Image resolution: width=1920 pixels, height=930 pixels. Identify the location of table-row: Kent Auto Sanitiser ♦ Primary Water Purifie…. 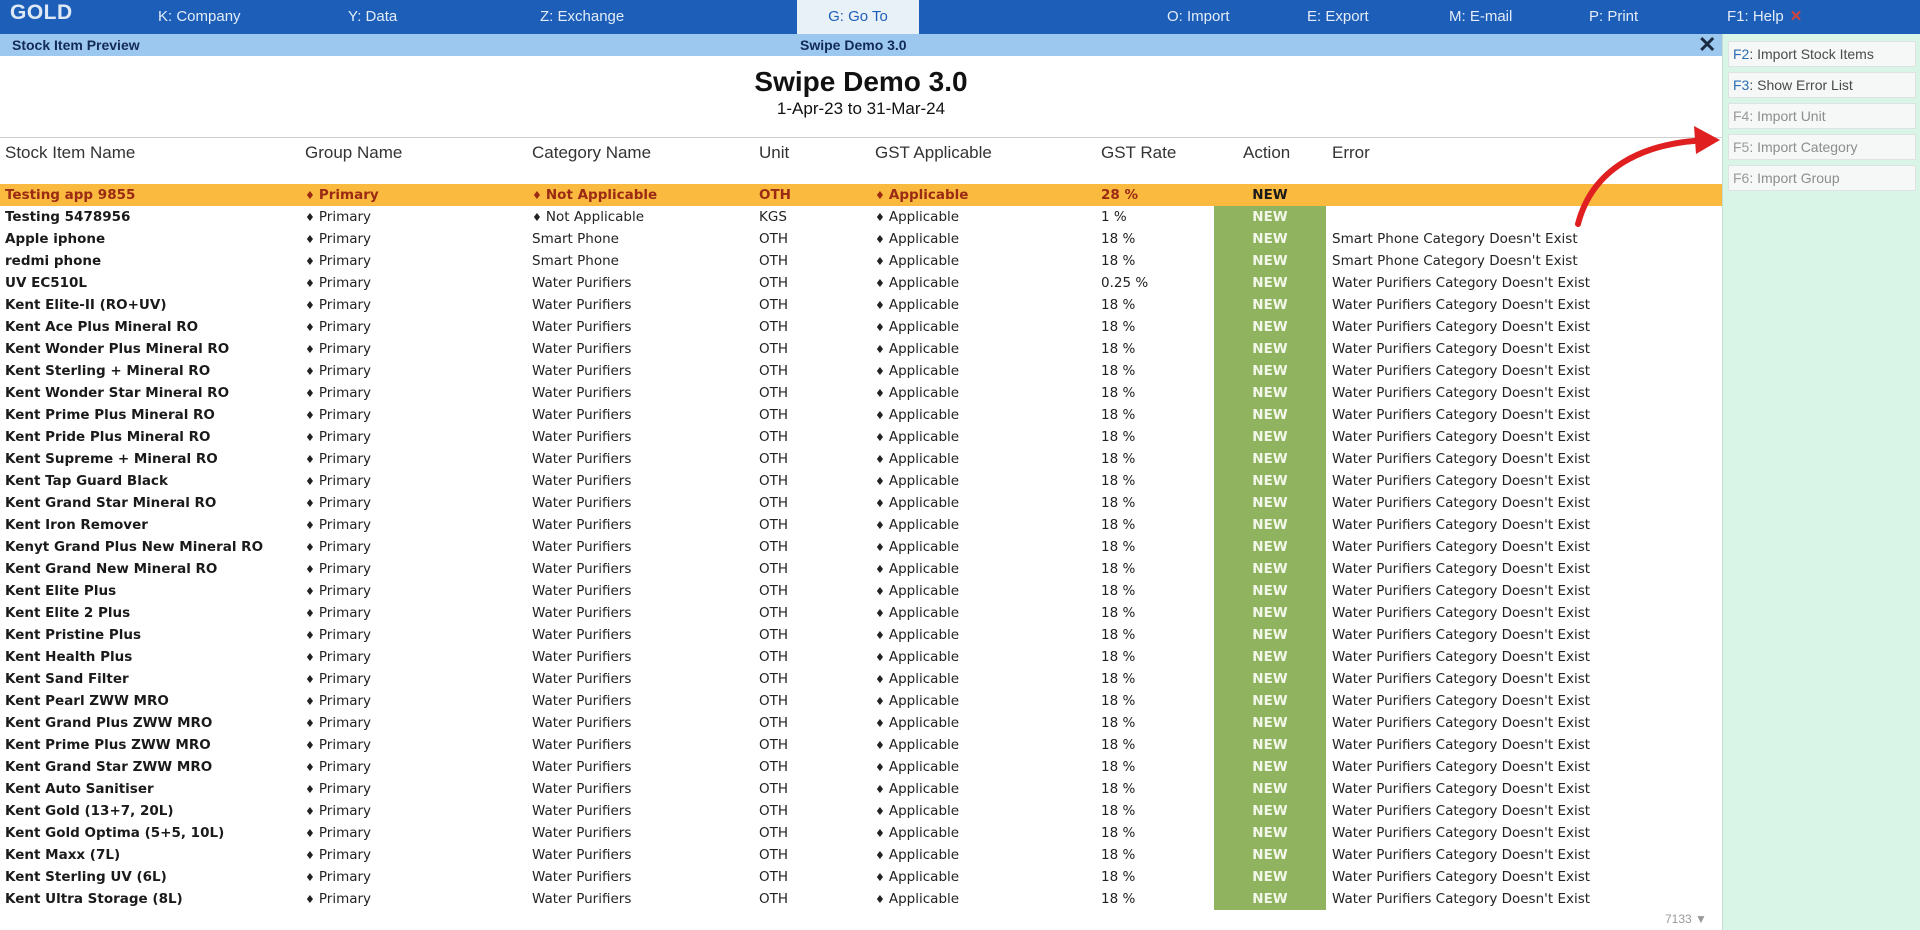
(861, 789).